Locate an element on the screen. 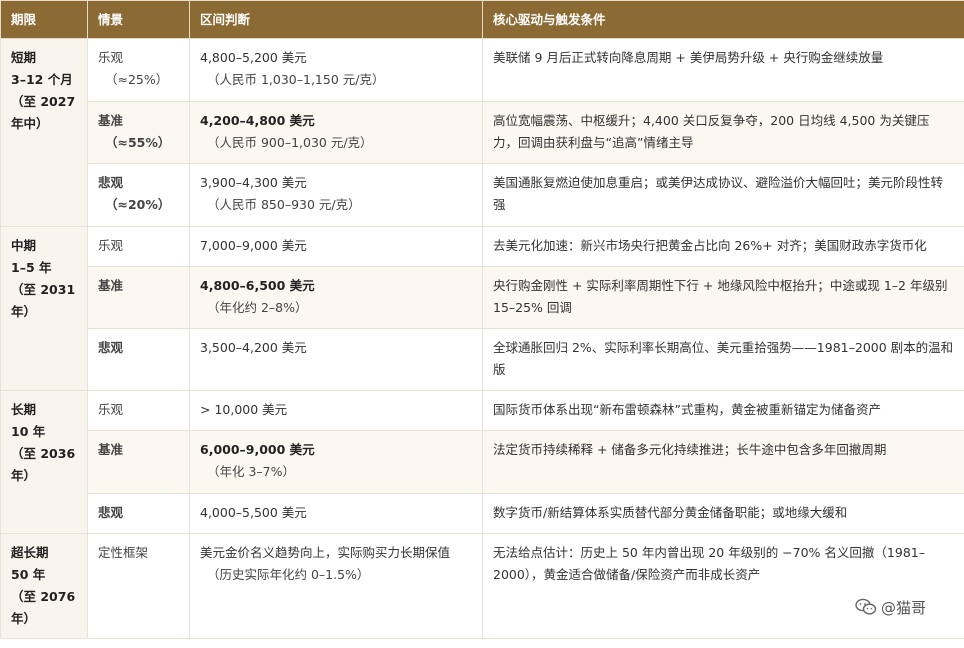  range-cell: 4,200–4,800 美元 （人民币 900–1,030 元/克） is located at coordinates (336, 132).